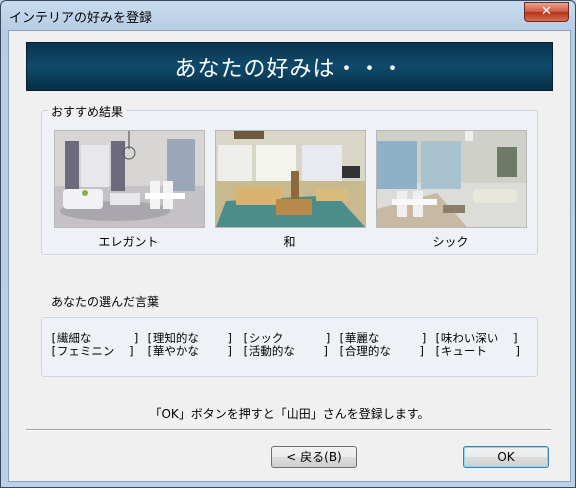 This screenshot has width=576, height=488. Describe the element at coordinates (288, 430) in the screenshot. I see `separator` at that location.